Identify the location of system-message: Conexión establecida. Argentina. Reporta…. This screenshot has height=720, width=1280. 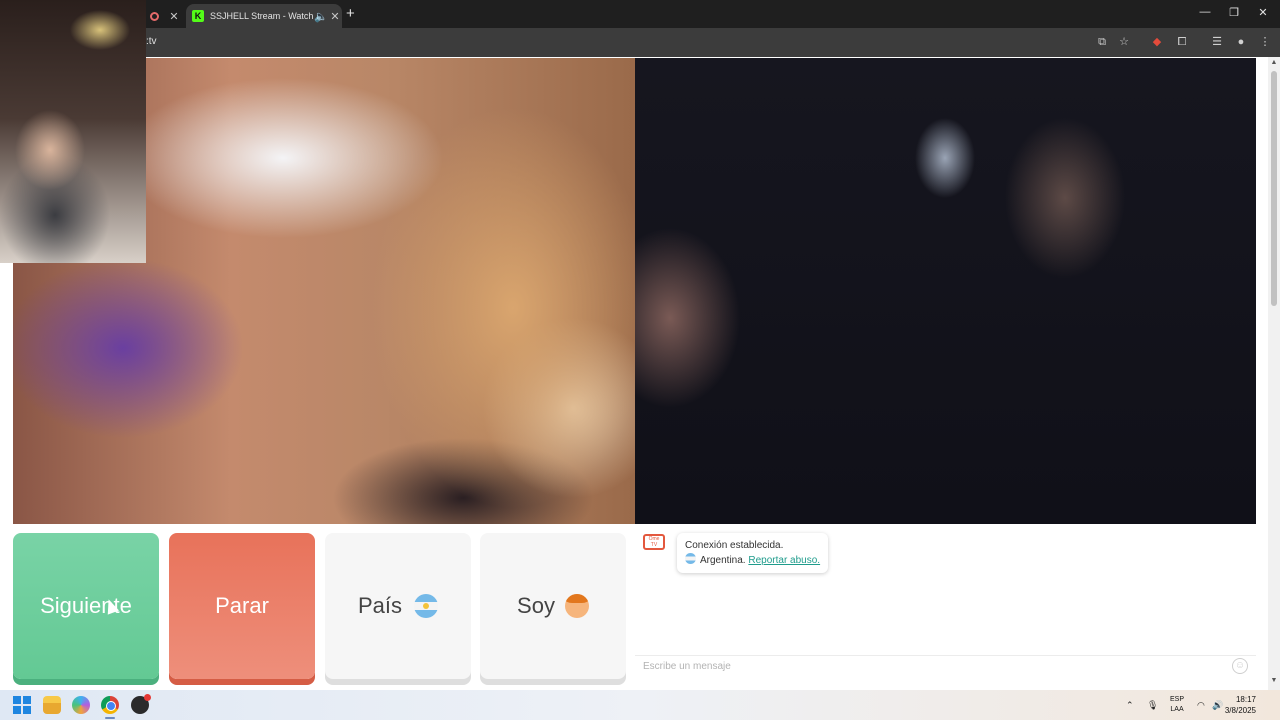
(753, 553).